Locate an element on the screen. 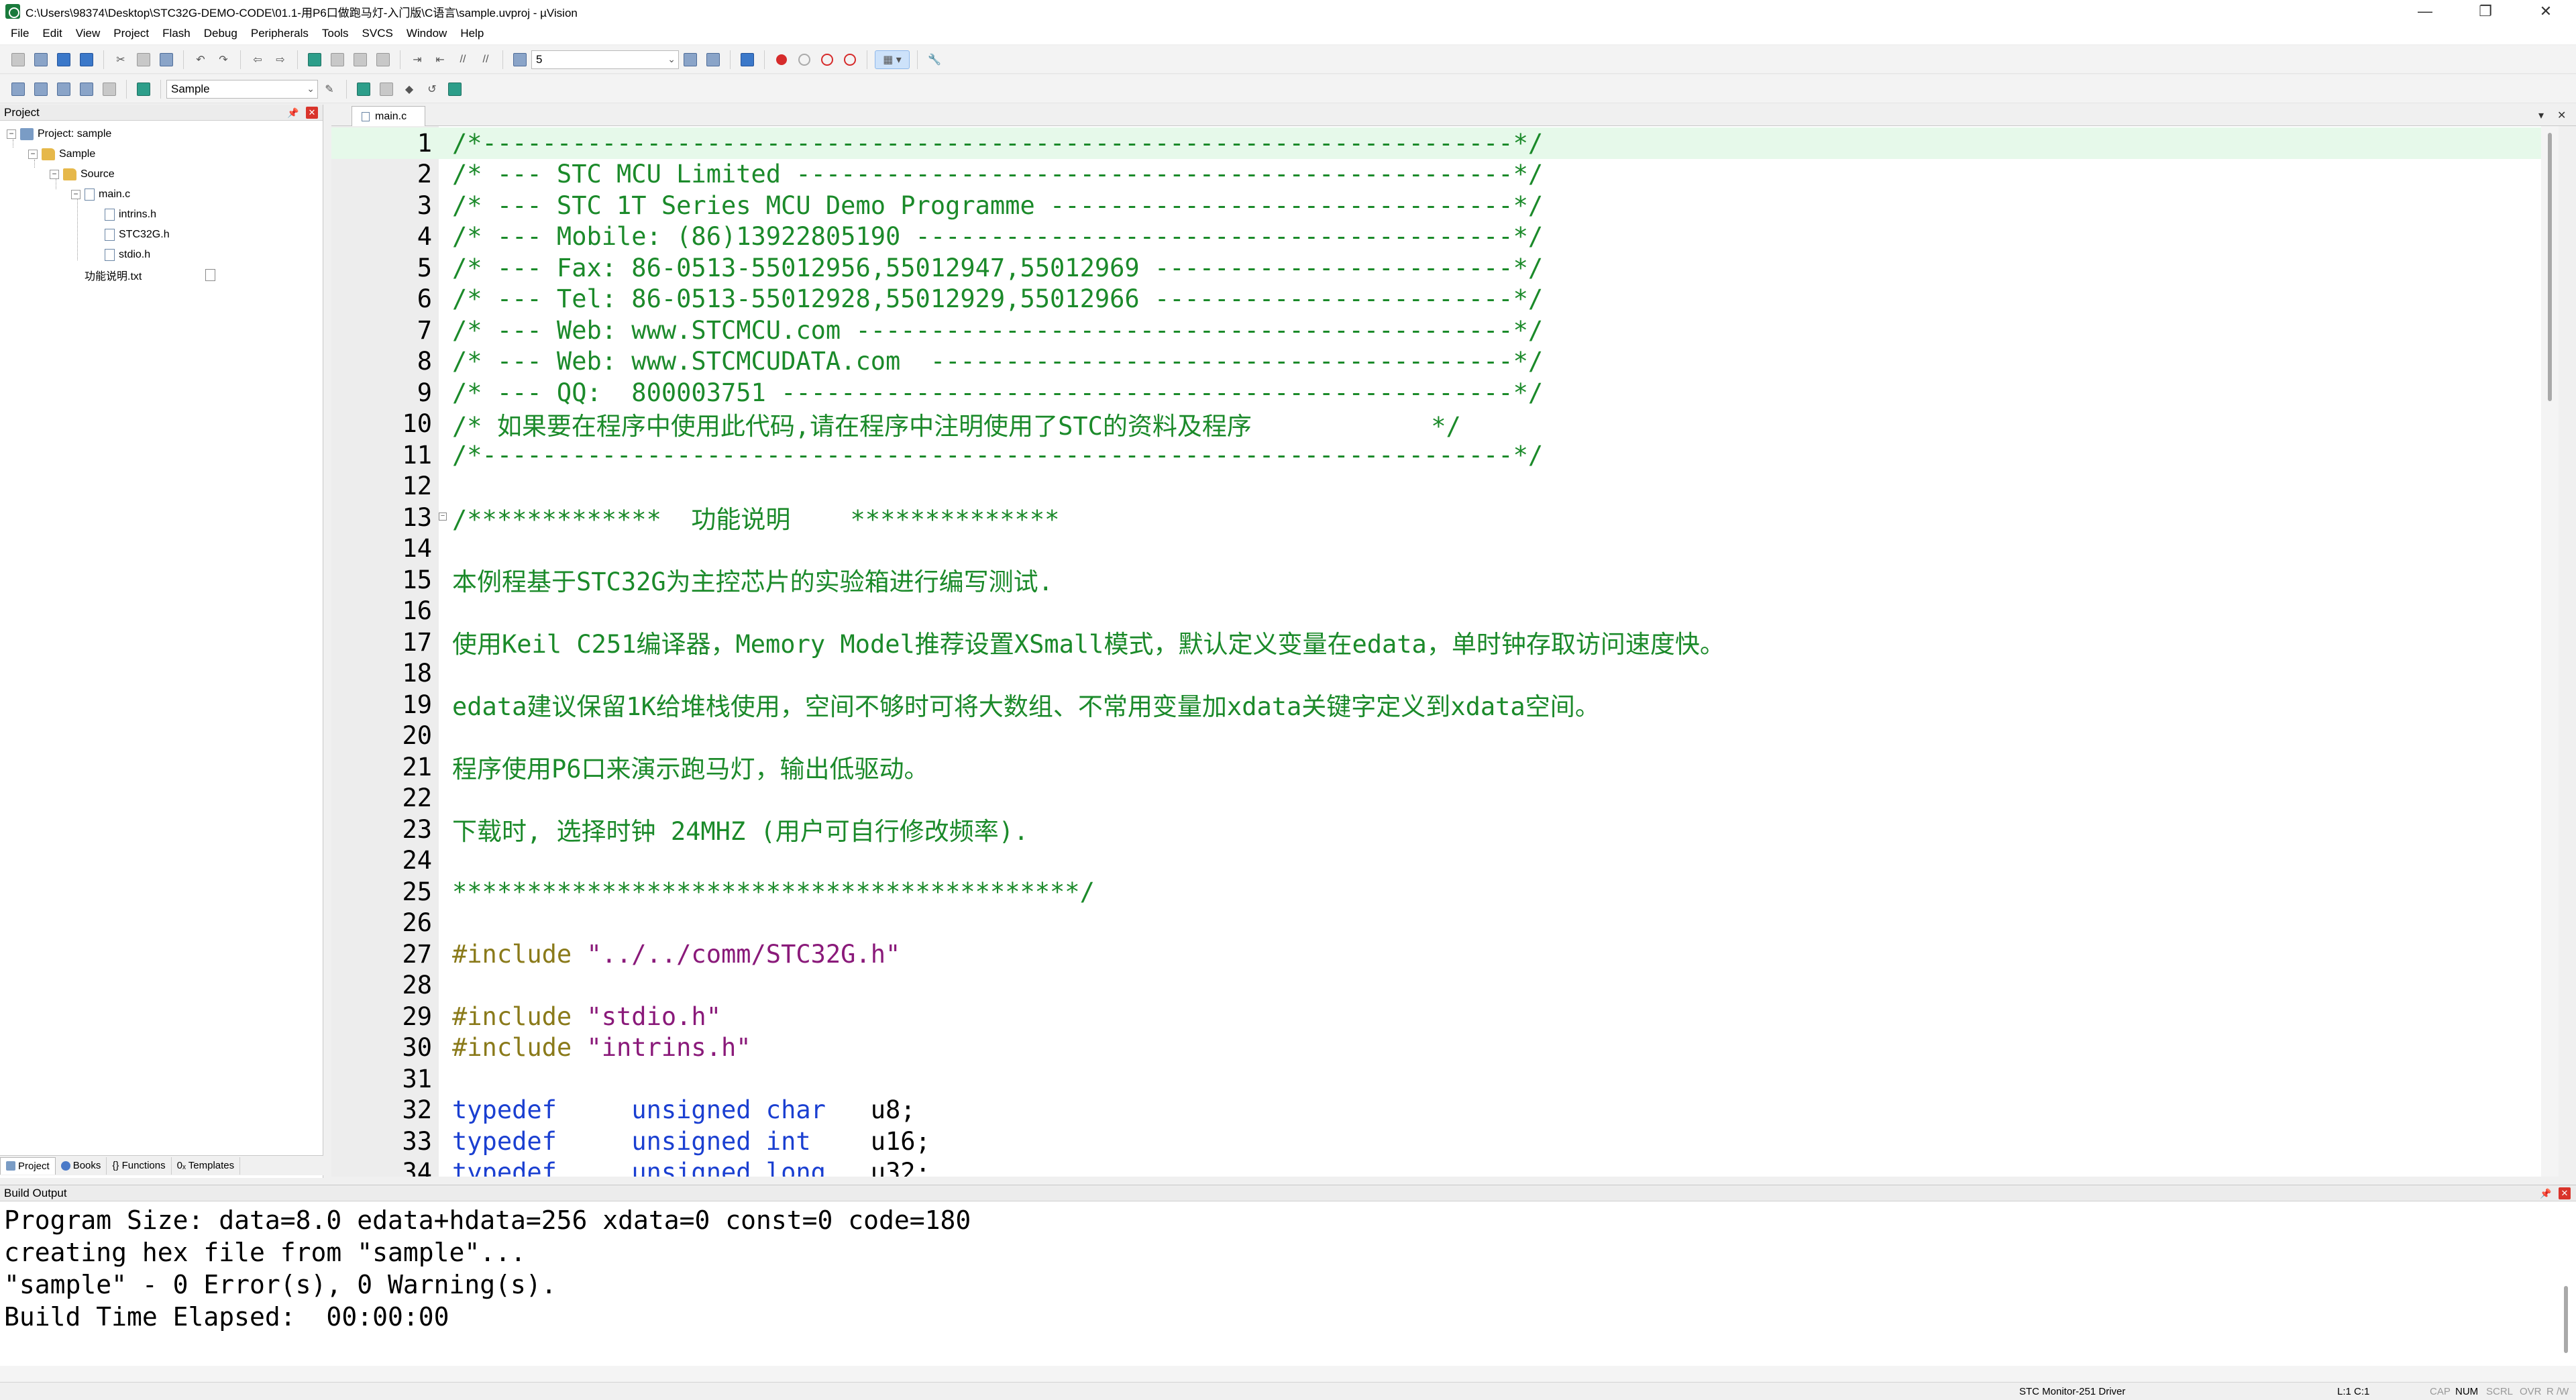 Image resolution: width=2576 pixels, height=1400 pixels. indent-icon: ⇥ is located at coordinates (417, 59).